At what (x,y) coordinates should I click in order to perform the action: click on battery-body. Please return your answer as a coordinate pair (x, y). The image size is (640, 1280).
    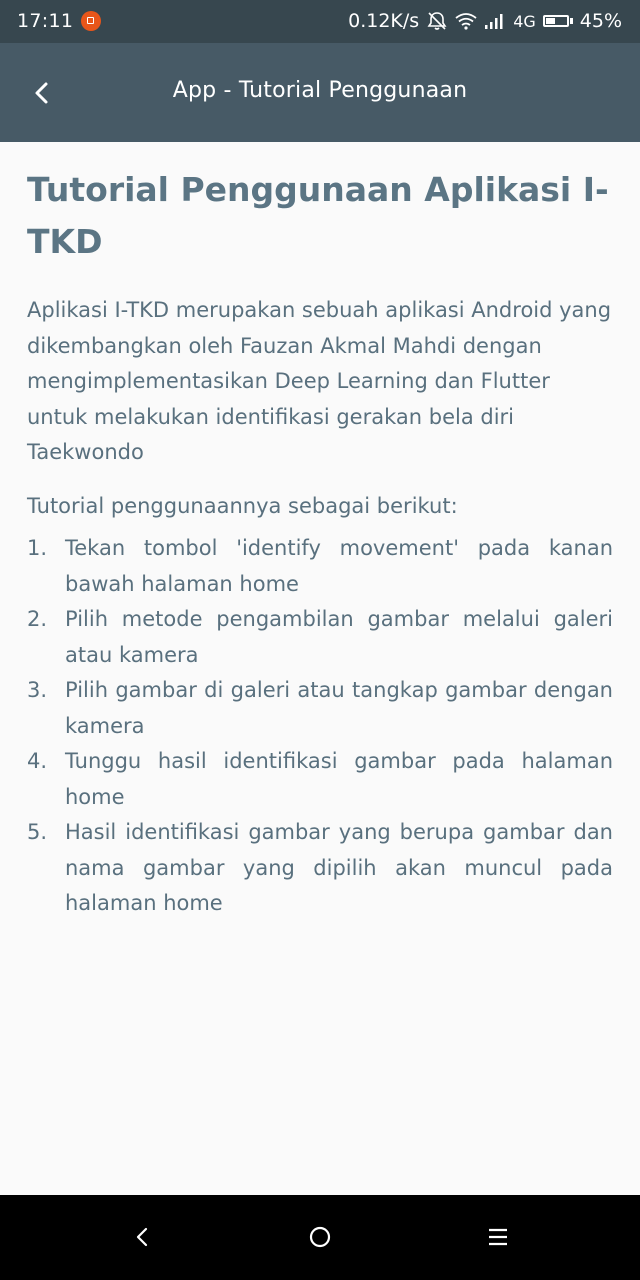
    Looking at the image, I should click on (555, 21).